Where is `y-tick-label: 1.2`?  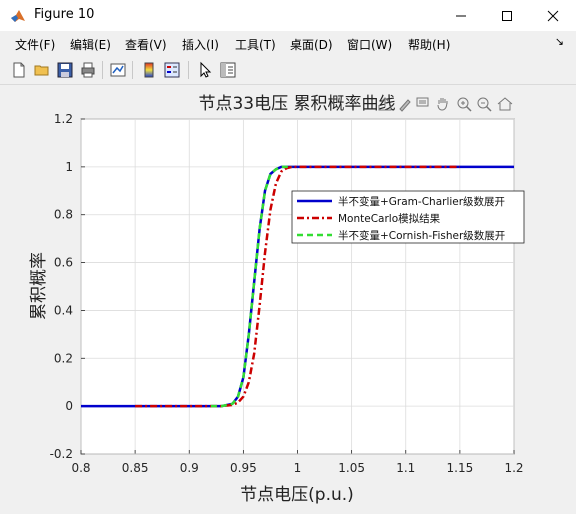
y-tick-label: 1.2 is located at coordinates (63, 119).